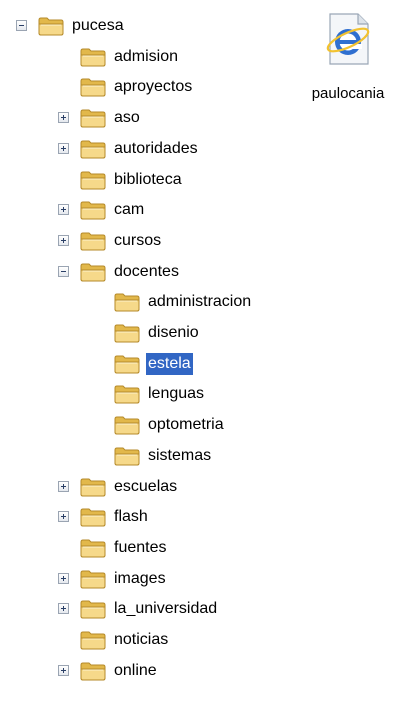  I want to click on tree-item-admision: admision, so click(130, 57).